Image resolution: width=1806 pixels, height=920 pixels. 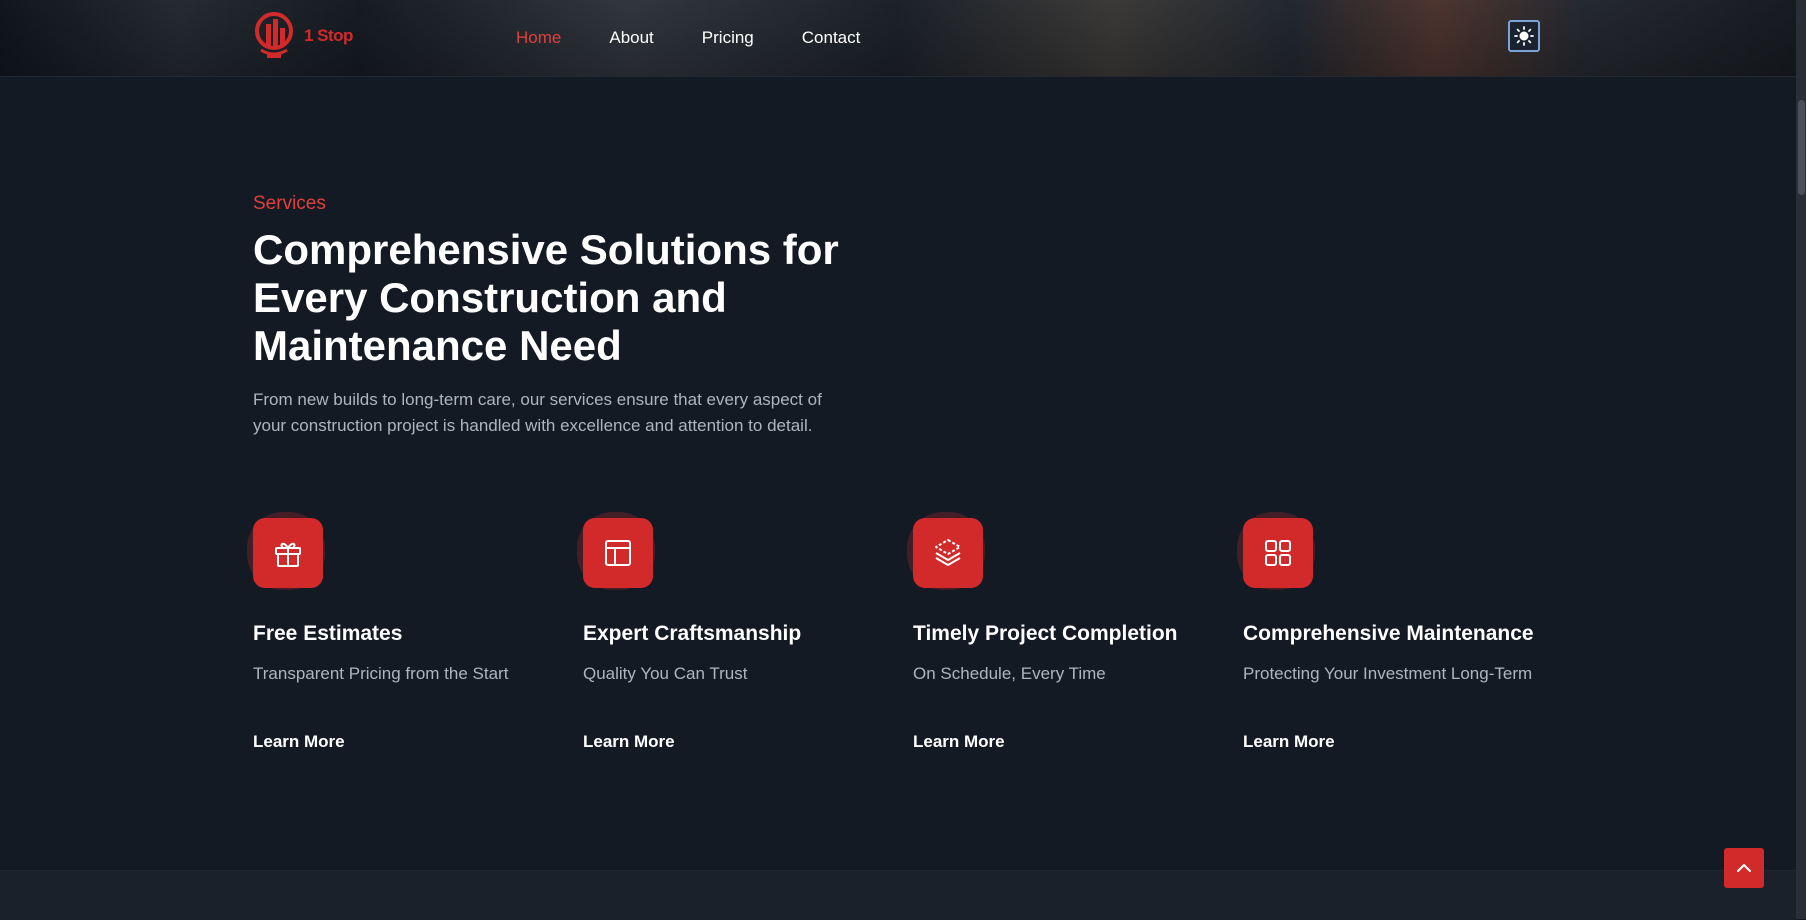 What do you see at coordinates (288, 553) in the screenshot?
I see `gift-icon` at bounding box center [288, 553].